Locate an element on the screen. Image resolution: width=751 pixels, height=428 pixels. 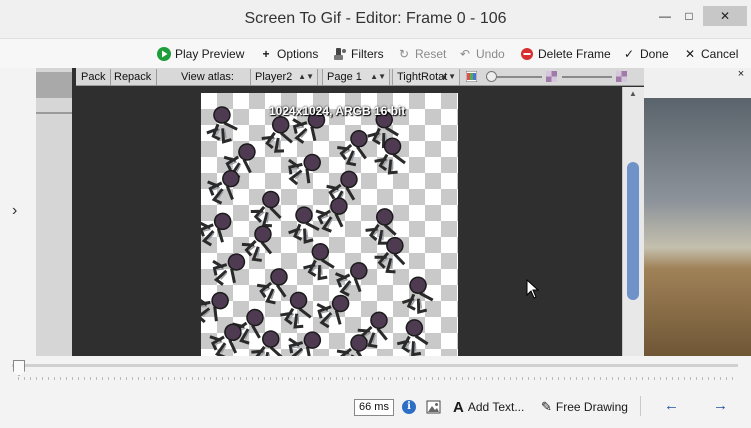
pack-button: Pack is located at coordinates (94, 77).